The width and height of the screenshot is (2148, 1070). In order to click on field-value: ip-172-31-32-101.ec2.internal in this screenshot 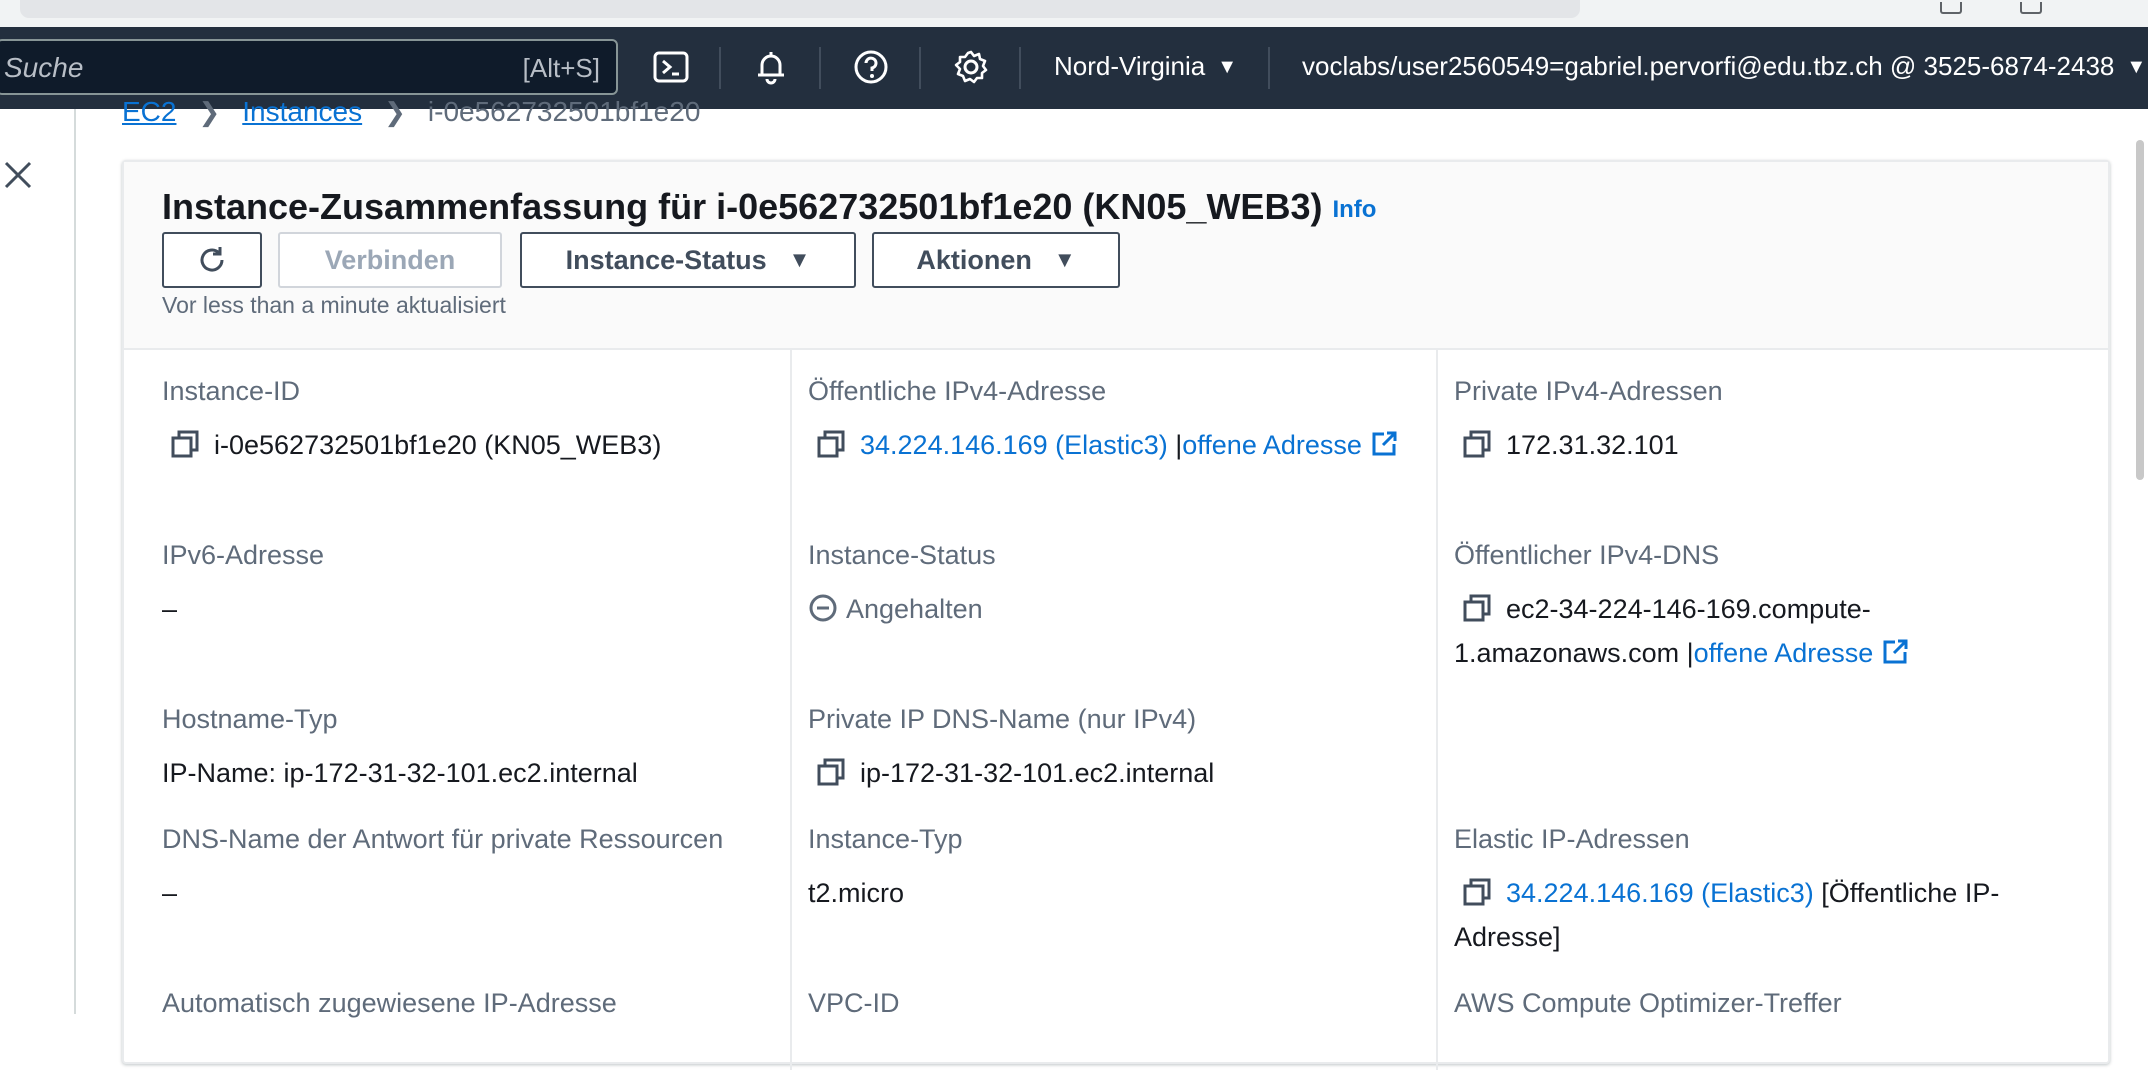, I will do `click(1037, 773)`.